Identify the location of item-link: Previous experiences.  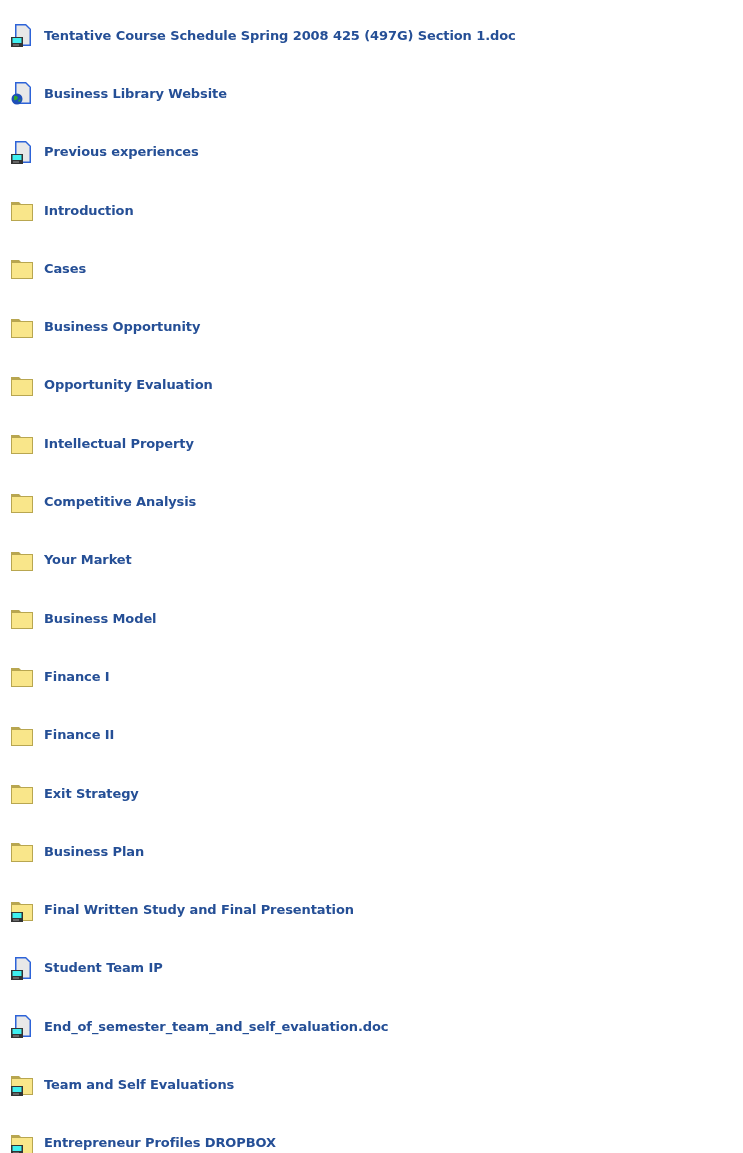
(121, 152).